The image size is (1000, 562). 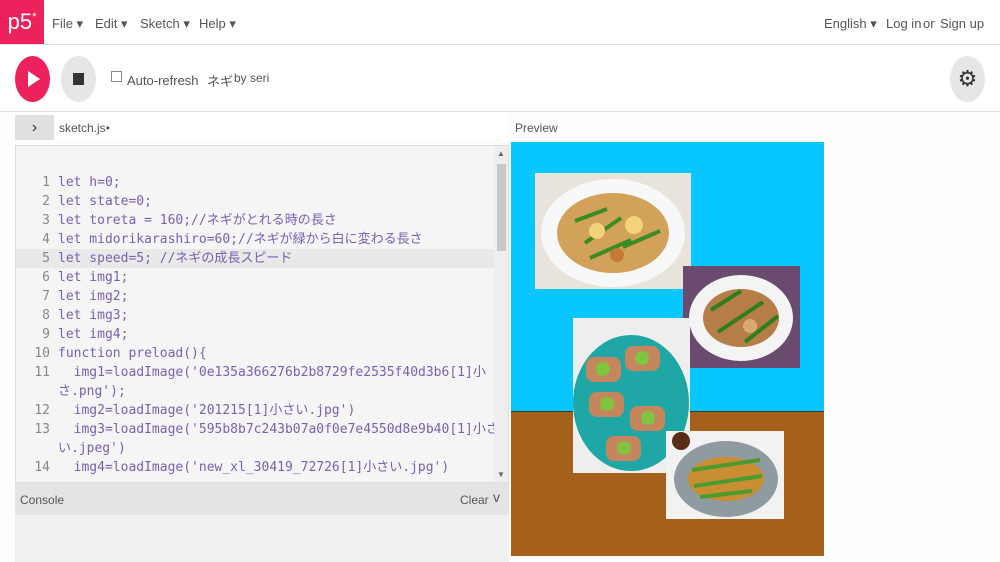 I want to click on code-line: 6 let img1;, so click(x=256, y=277).